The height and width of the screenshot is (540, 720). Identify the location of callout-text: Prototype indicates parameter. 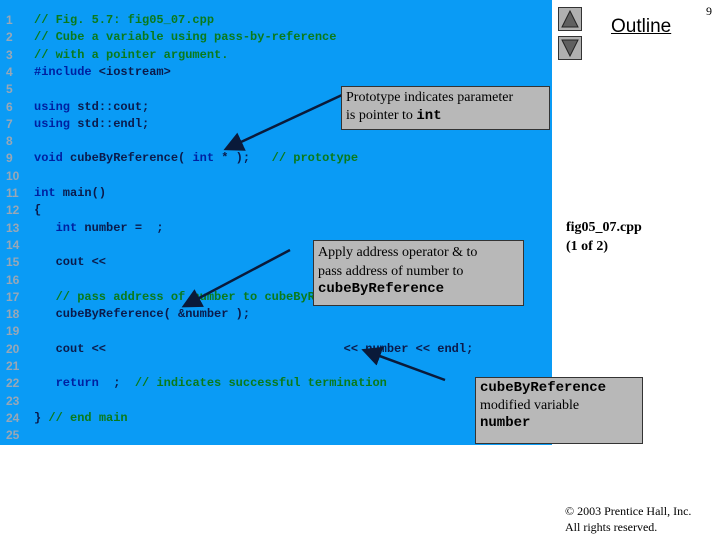
(430, 97).